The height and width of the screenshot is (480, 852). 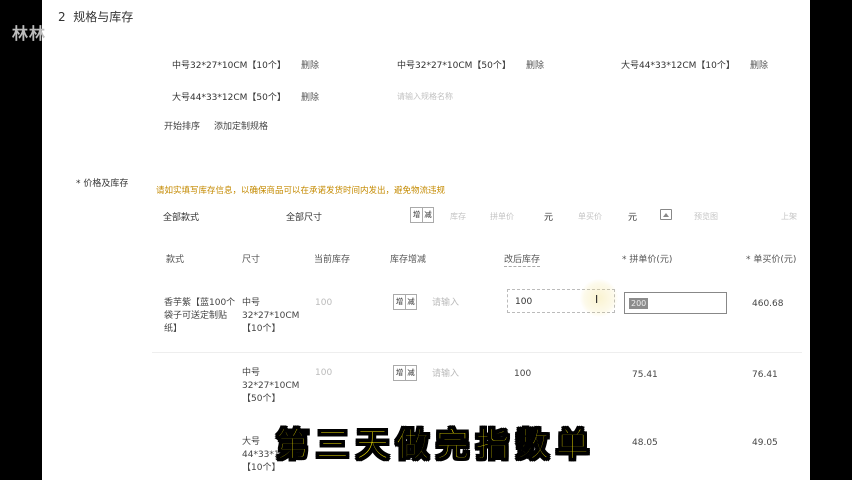 I want to click on col-header-style: 款式, so click(x=175, y=260).